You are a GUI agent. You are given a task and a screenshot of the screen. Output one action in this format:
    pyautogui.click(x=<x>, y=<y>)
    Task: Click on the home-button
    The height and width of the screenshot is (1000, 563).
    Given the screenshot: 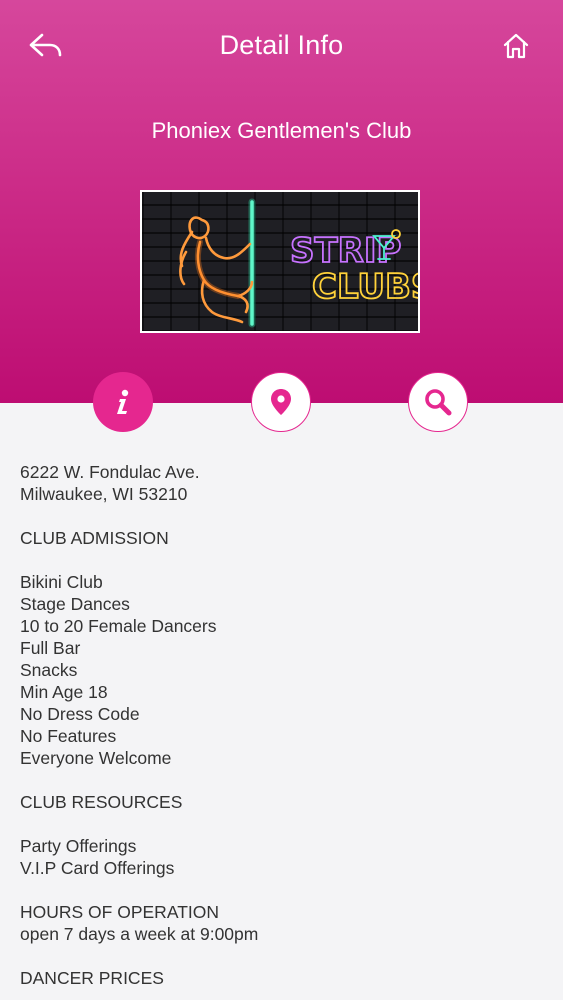 What is the action you would take?
    pyautogui.click(x=516, y=46)
    